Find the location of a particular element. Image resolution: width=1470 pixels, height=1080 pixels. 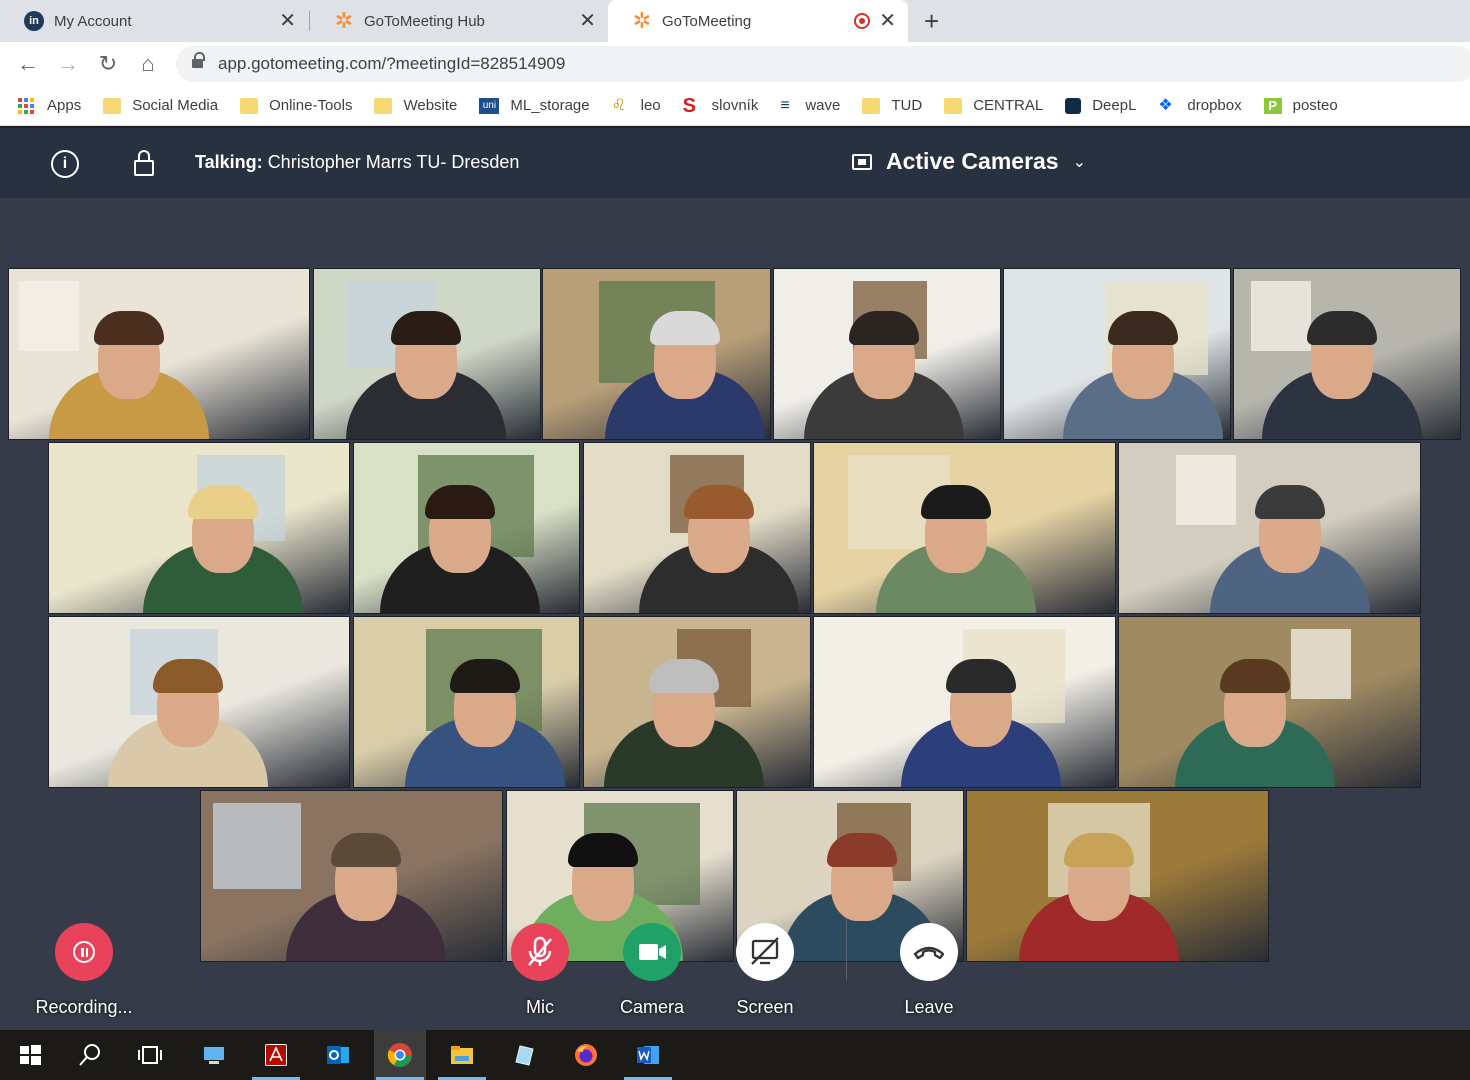

screen-share-button: Screen is located at coordinates (765, 970).